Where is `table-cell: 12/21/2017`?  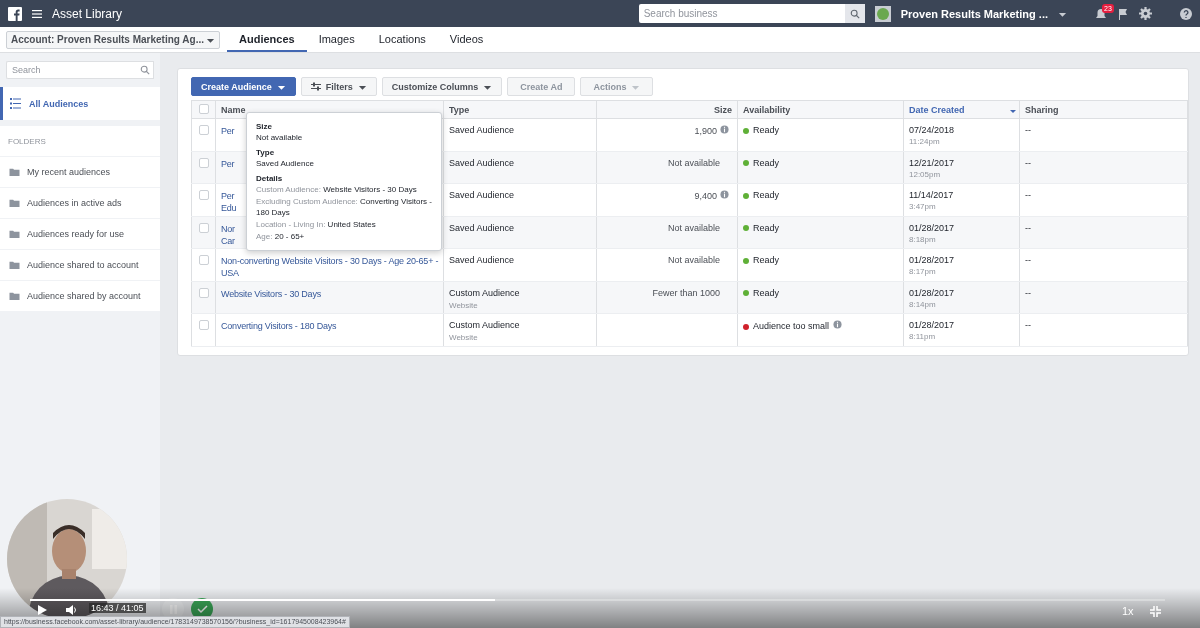
table-cell: 12/21/2017 is located at coordinates (932, 162).